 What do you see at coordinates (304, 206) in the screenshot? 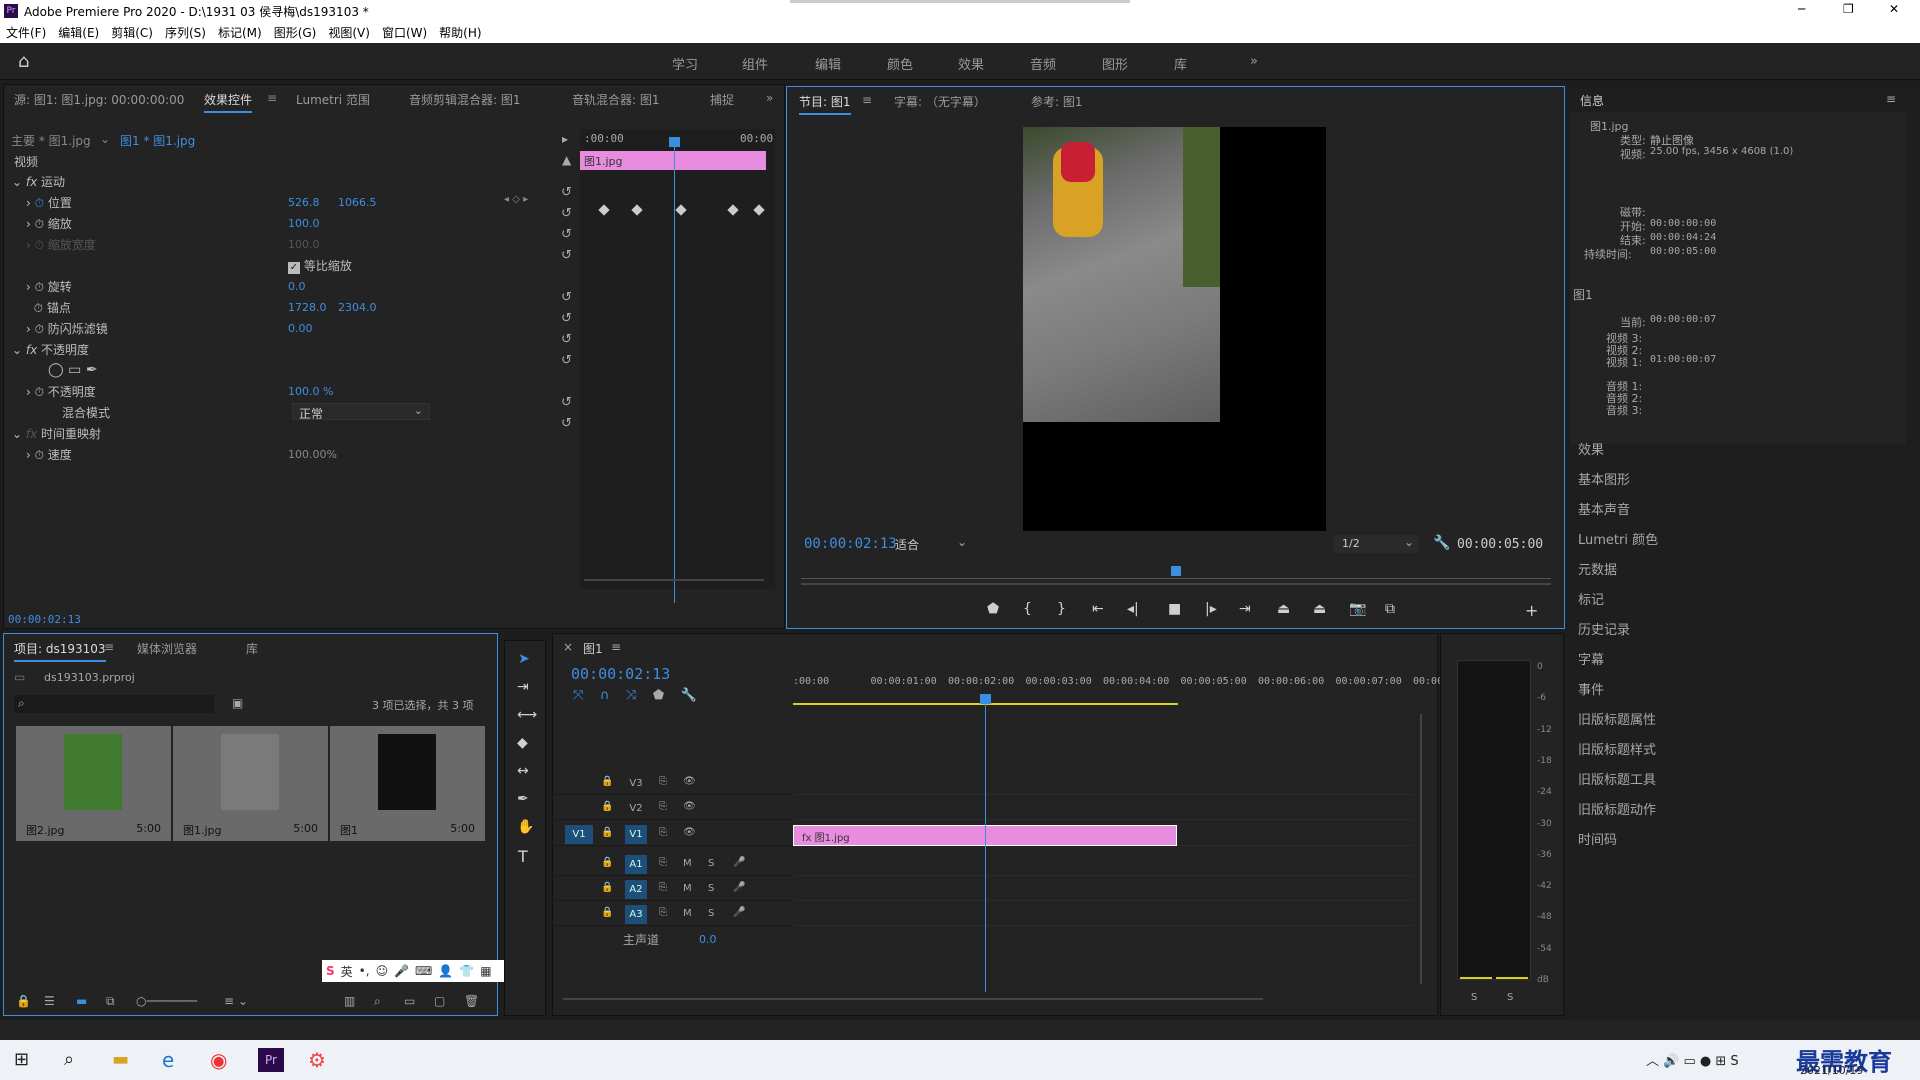
I see `position-x-value: 526.8` at bounding box center [304, 206].